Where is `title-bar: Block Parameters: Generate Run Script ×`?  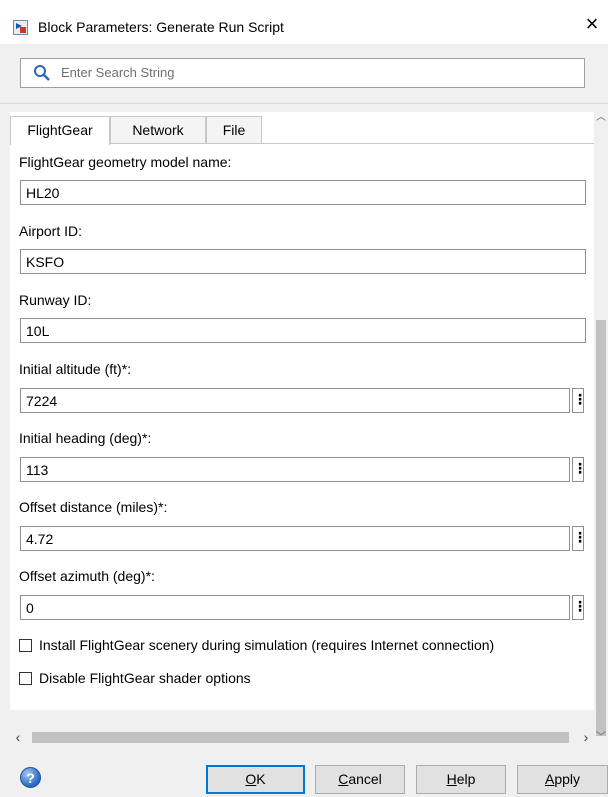
title-bar: Block Parameters: Generate Run Script × is located at coordinates (304, 22).